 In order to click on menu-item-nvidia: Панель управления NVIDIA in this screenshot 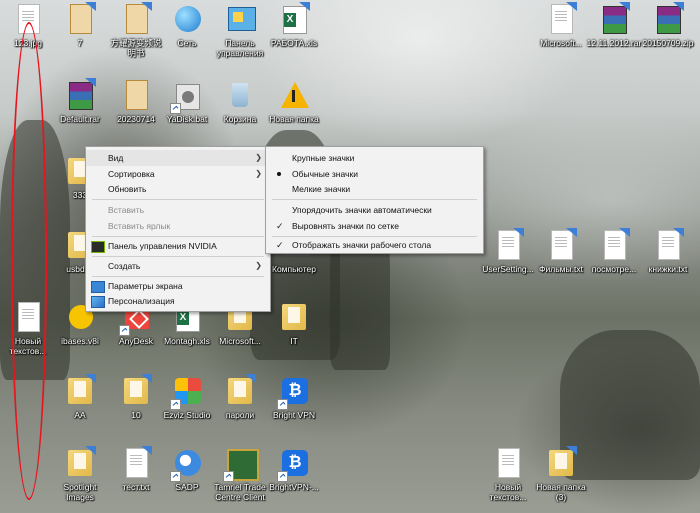, I will do `click(178, 246)`.